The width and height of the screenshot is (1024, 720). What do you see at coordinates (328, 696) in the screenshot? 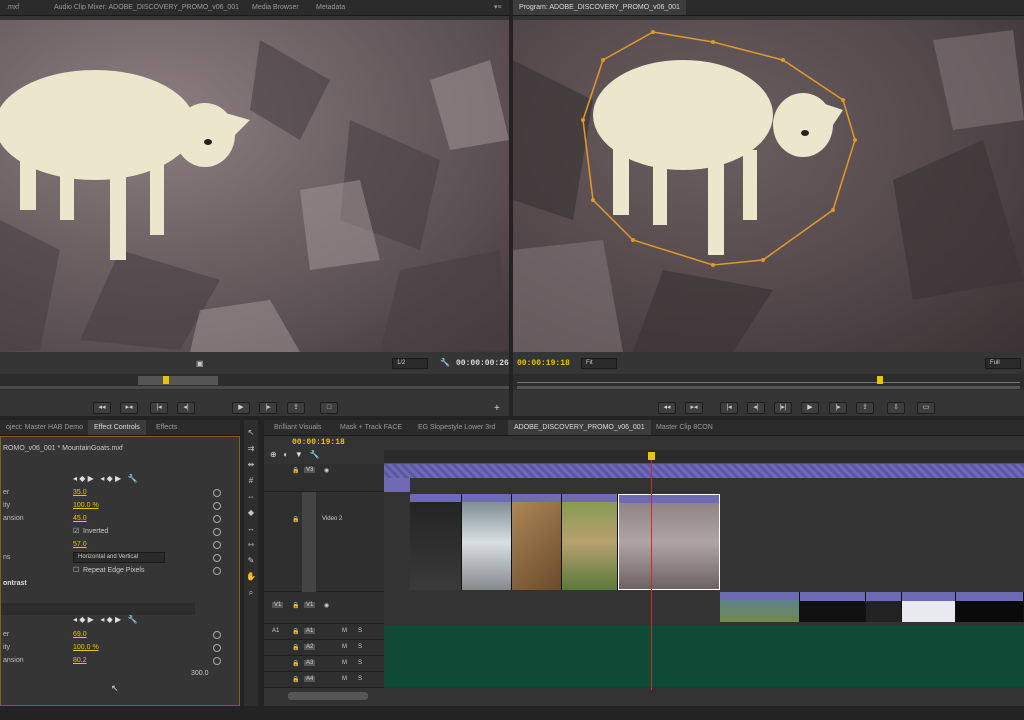
I see `timeline-scrollbar` at bounding box center [328, 696].